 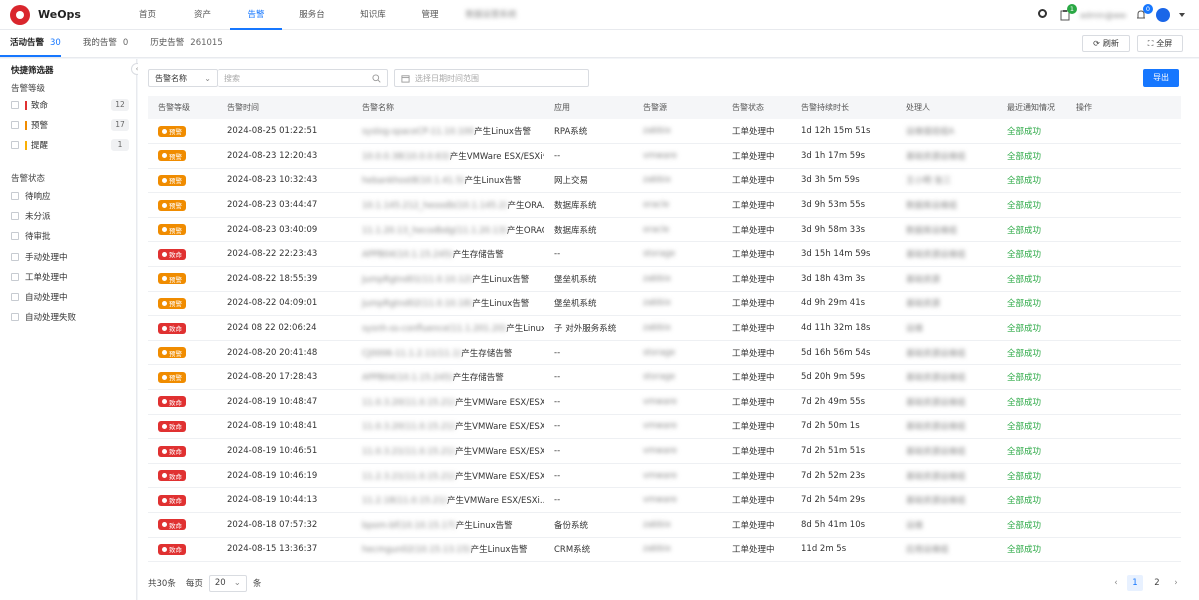 What do you see at coordinates (312, 15) in the screenshot?
I see `nav-item-service-desk: 服务台` at bounding box center [312, 15].